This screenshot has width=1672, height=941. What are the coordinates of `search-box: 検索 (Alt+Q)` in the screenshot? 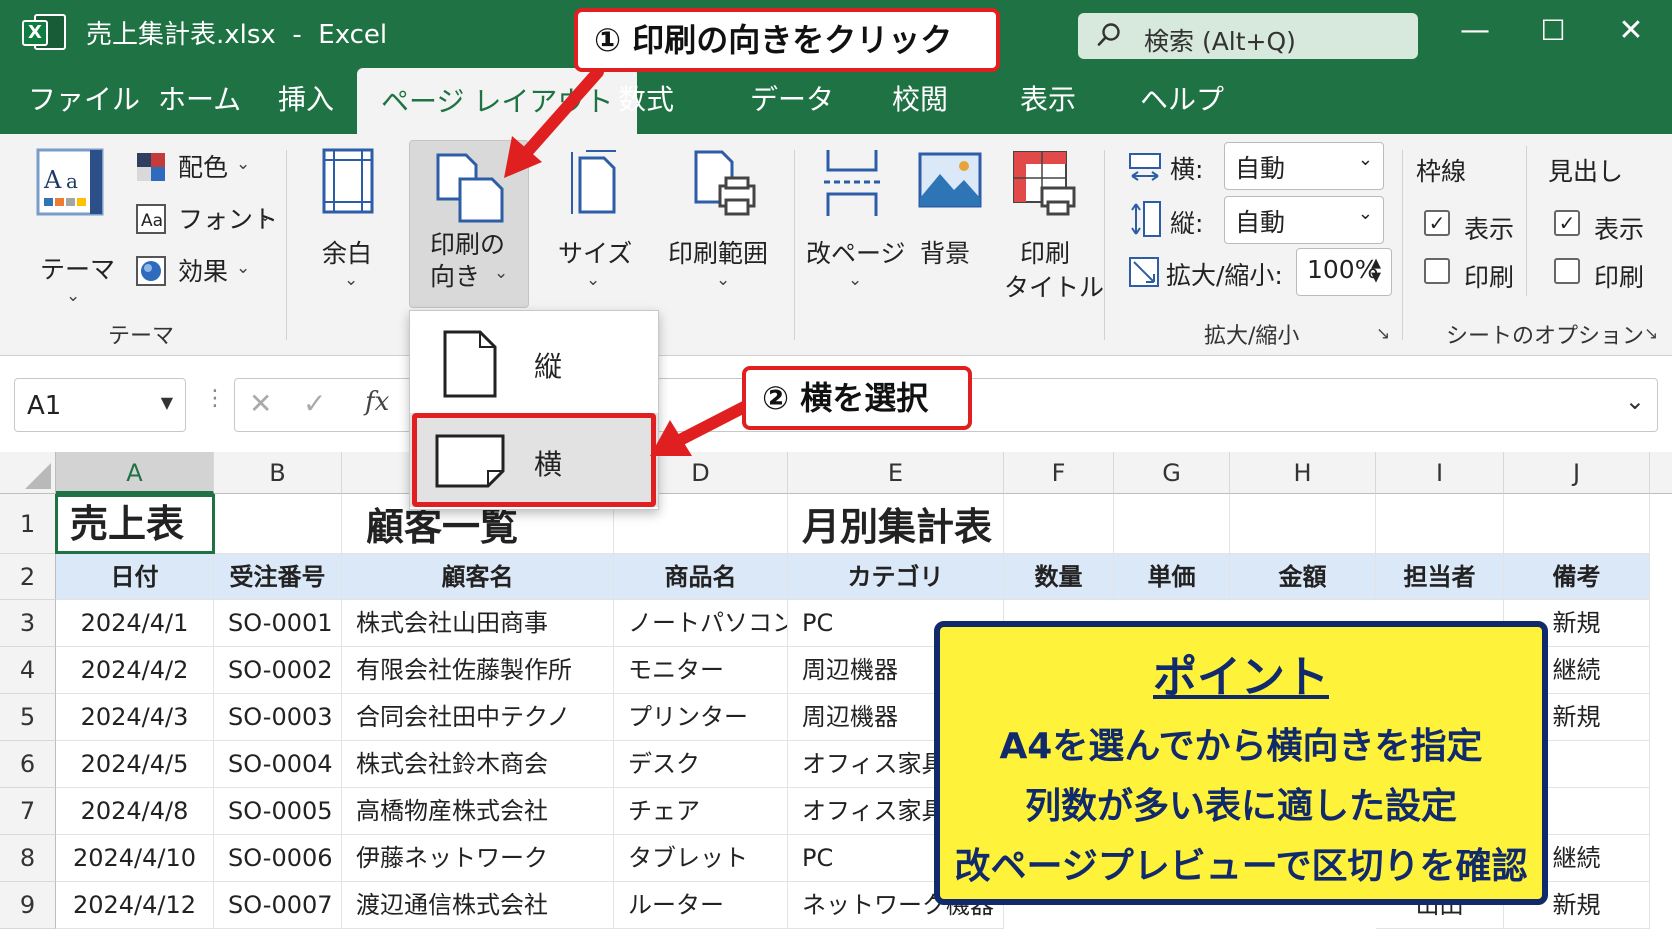 It's located at (1248, 36).